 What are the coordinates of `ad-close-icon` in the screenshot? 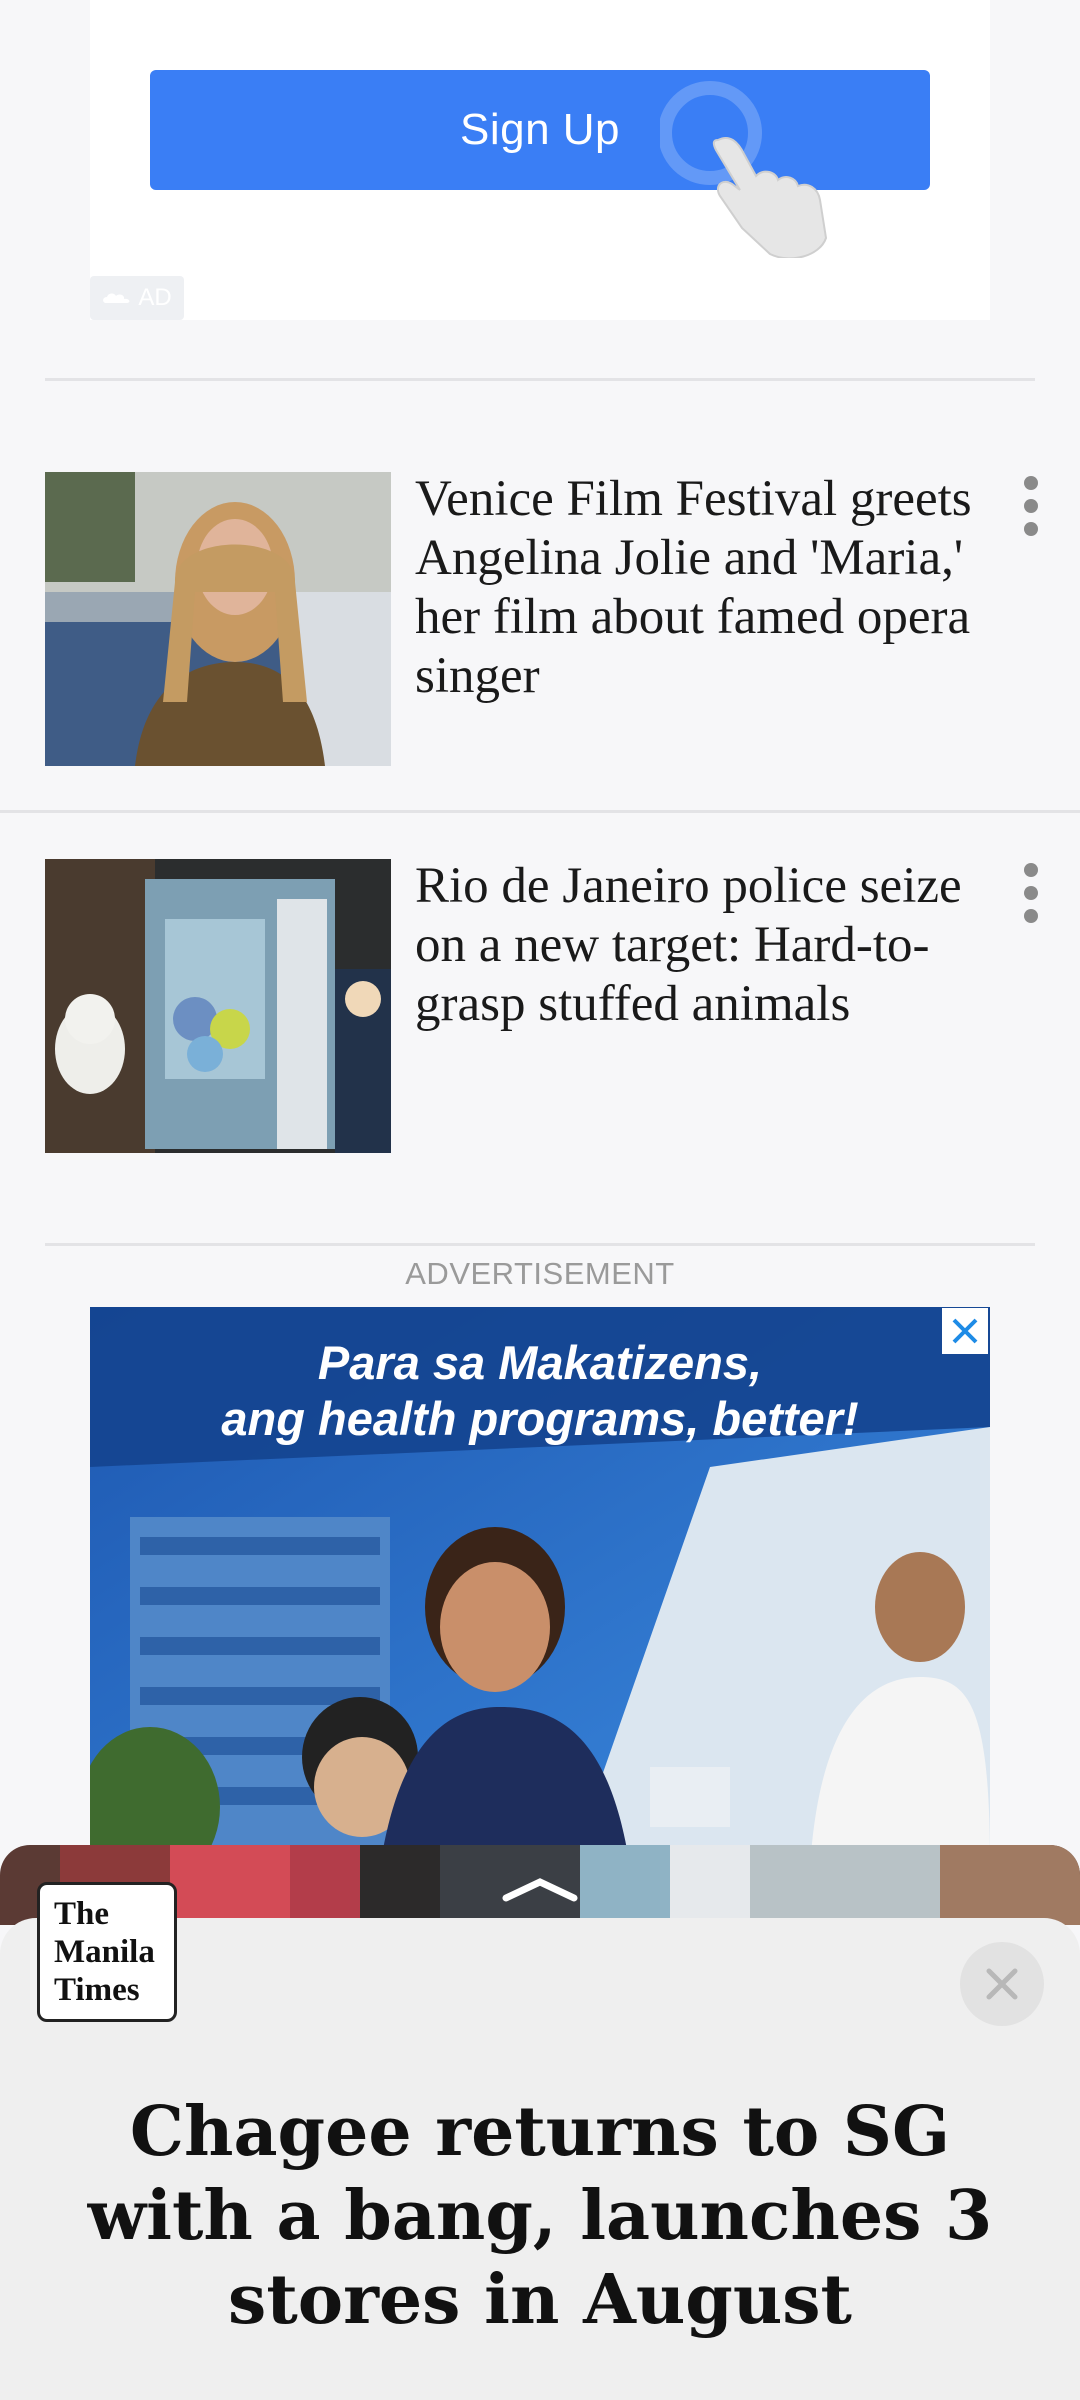 It's located at (965, 1331).